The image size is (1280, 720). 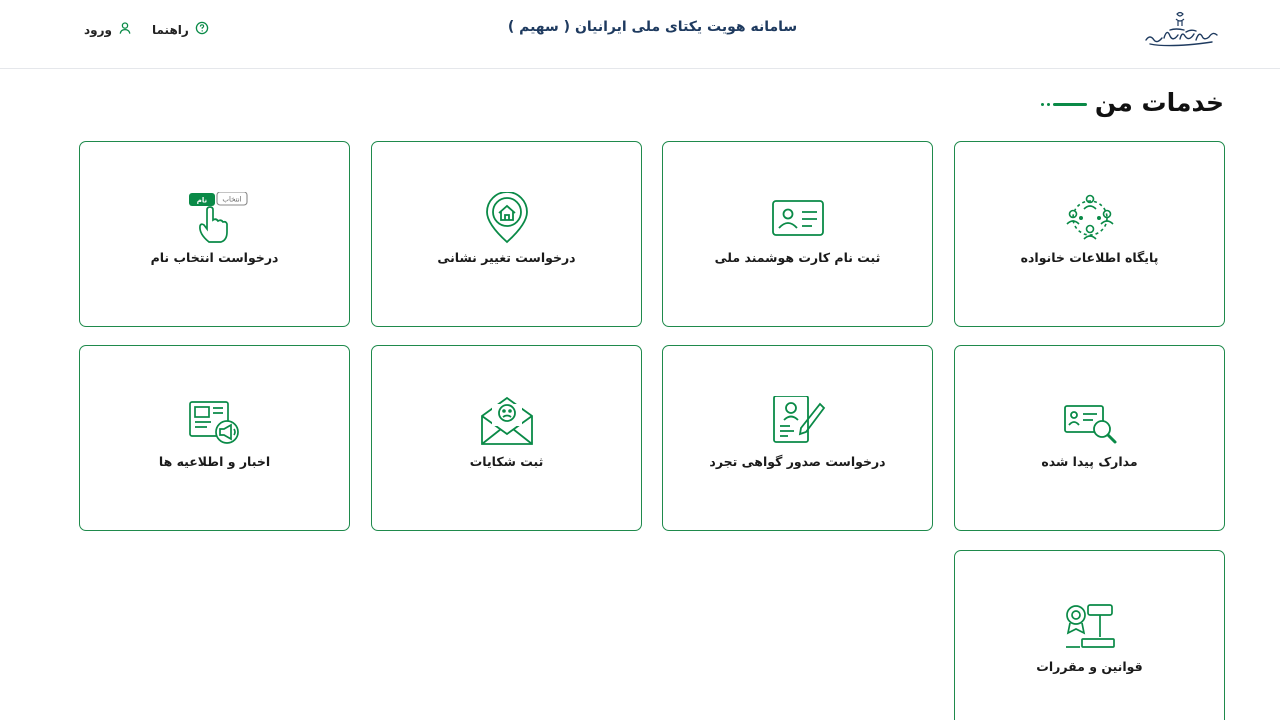 I want to click on service-card-news: اخبار و اطلاعیه ها, so click(x=214, y=438).